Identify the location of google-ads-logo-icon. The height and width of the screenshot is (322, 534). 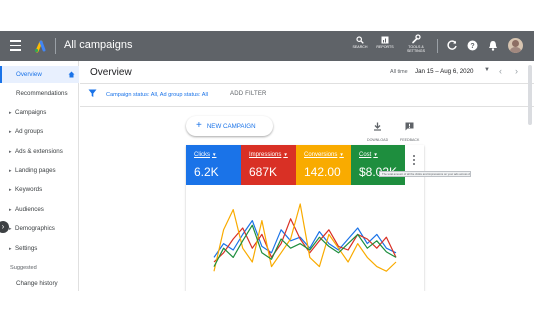
(40, 46).